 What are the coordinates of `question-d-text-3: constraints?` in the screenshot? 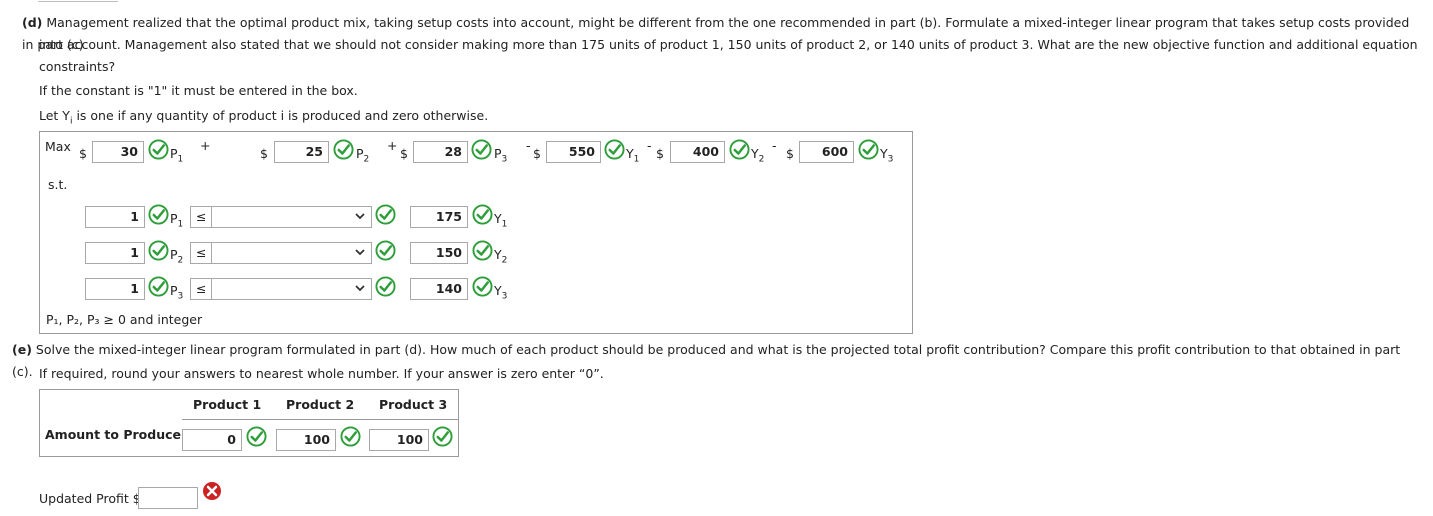 It's located at (77, 66).